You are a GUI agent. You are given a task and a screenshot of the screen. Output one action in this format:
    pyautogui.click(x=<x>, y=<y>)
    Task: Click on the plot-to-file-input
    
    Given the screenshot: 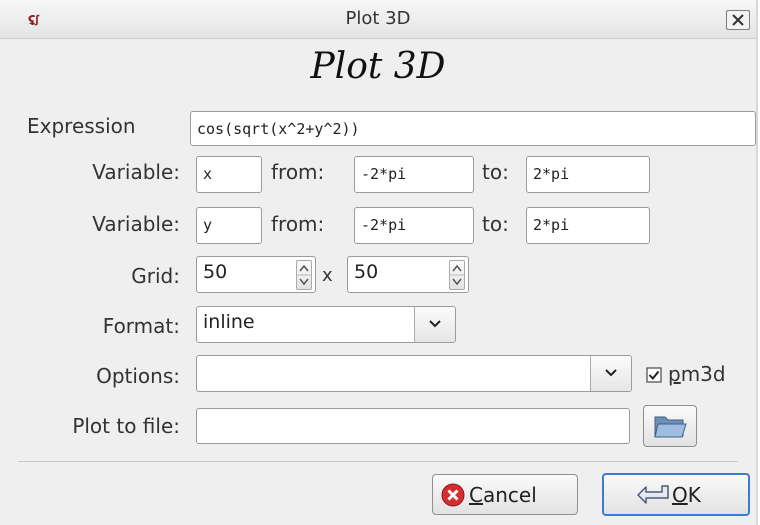 What is the action you would take?
    pyautogui.click(x=413, y=426)
    